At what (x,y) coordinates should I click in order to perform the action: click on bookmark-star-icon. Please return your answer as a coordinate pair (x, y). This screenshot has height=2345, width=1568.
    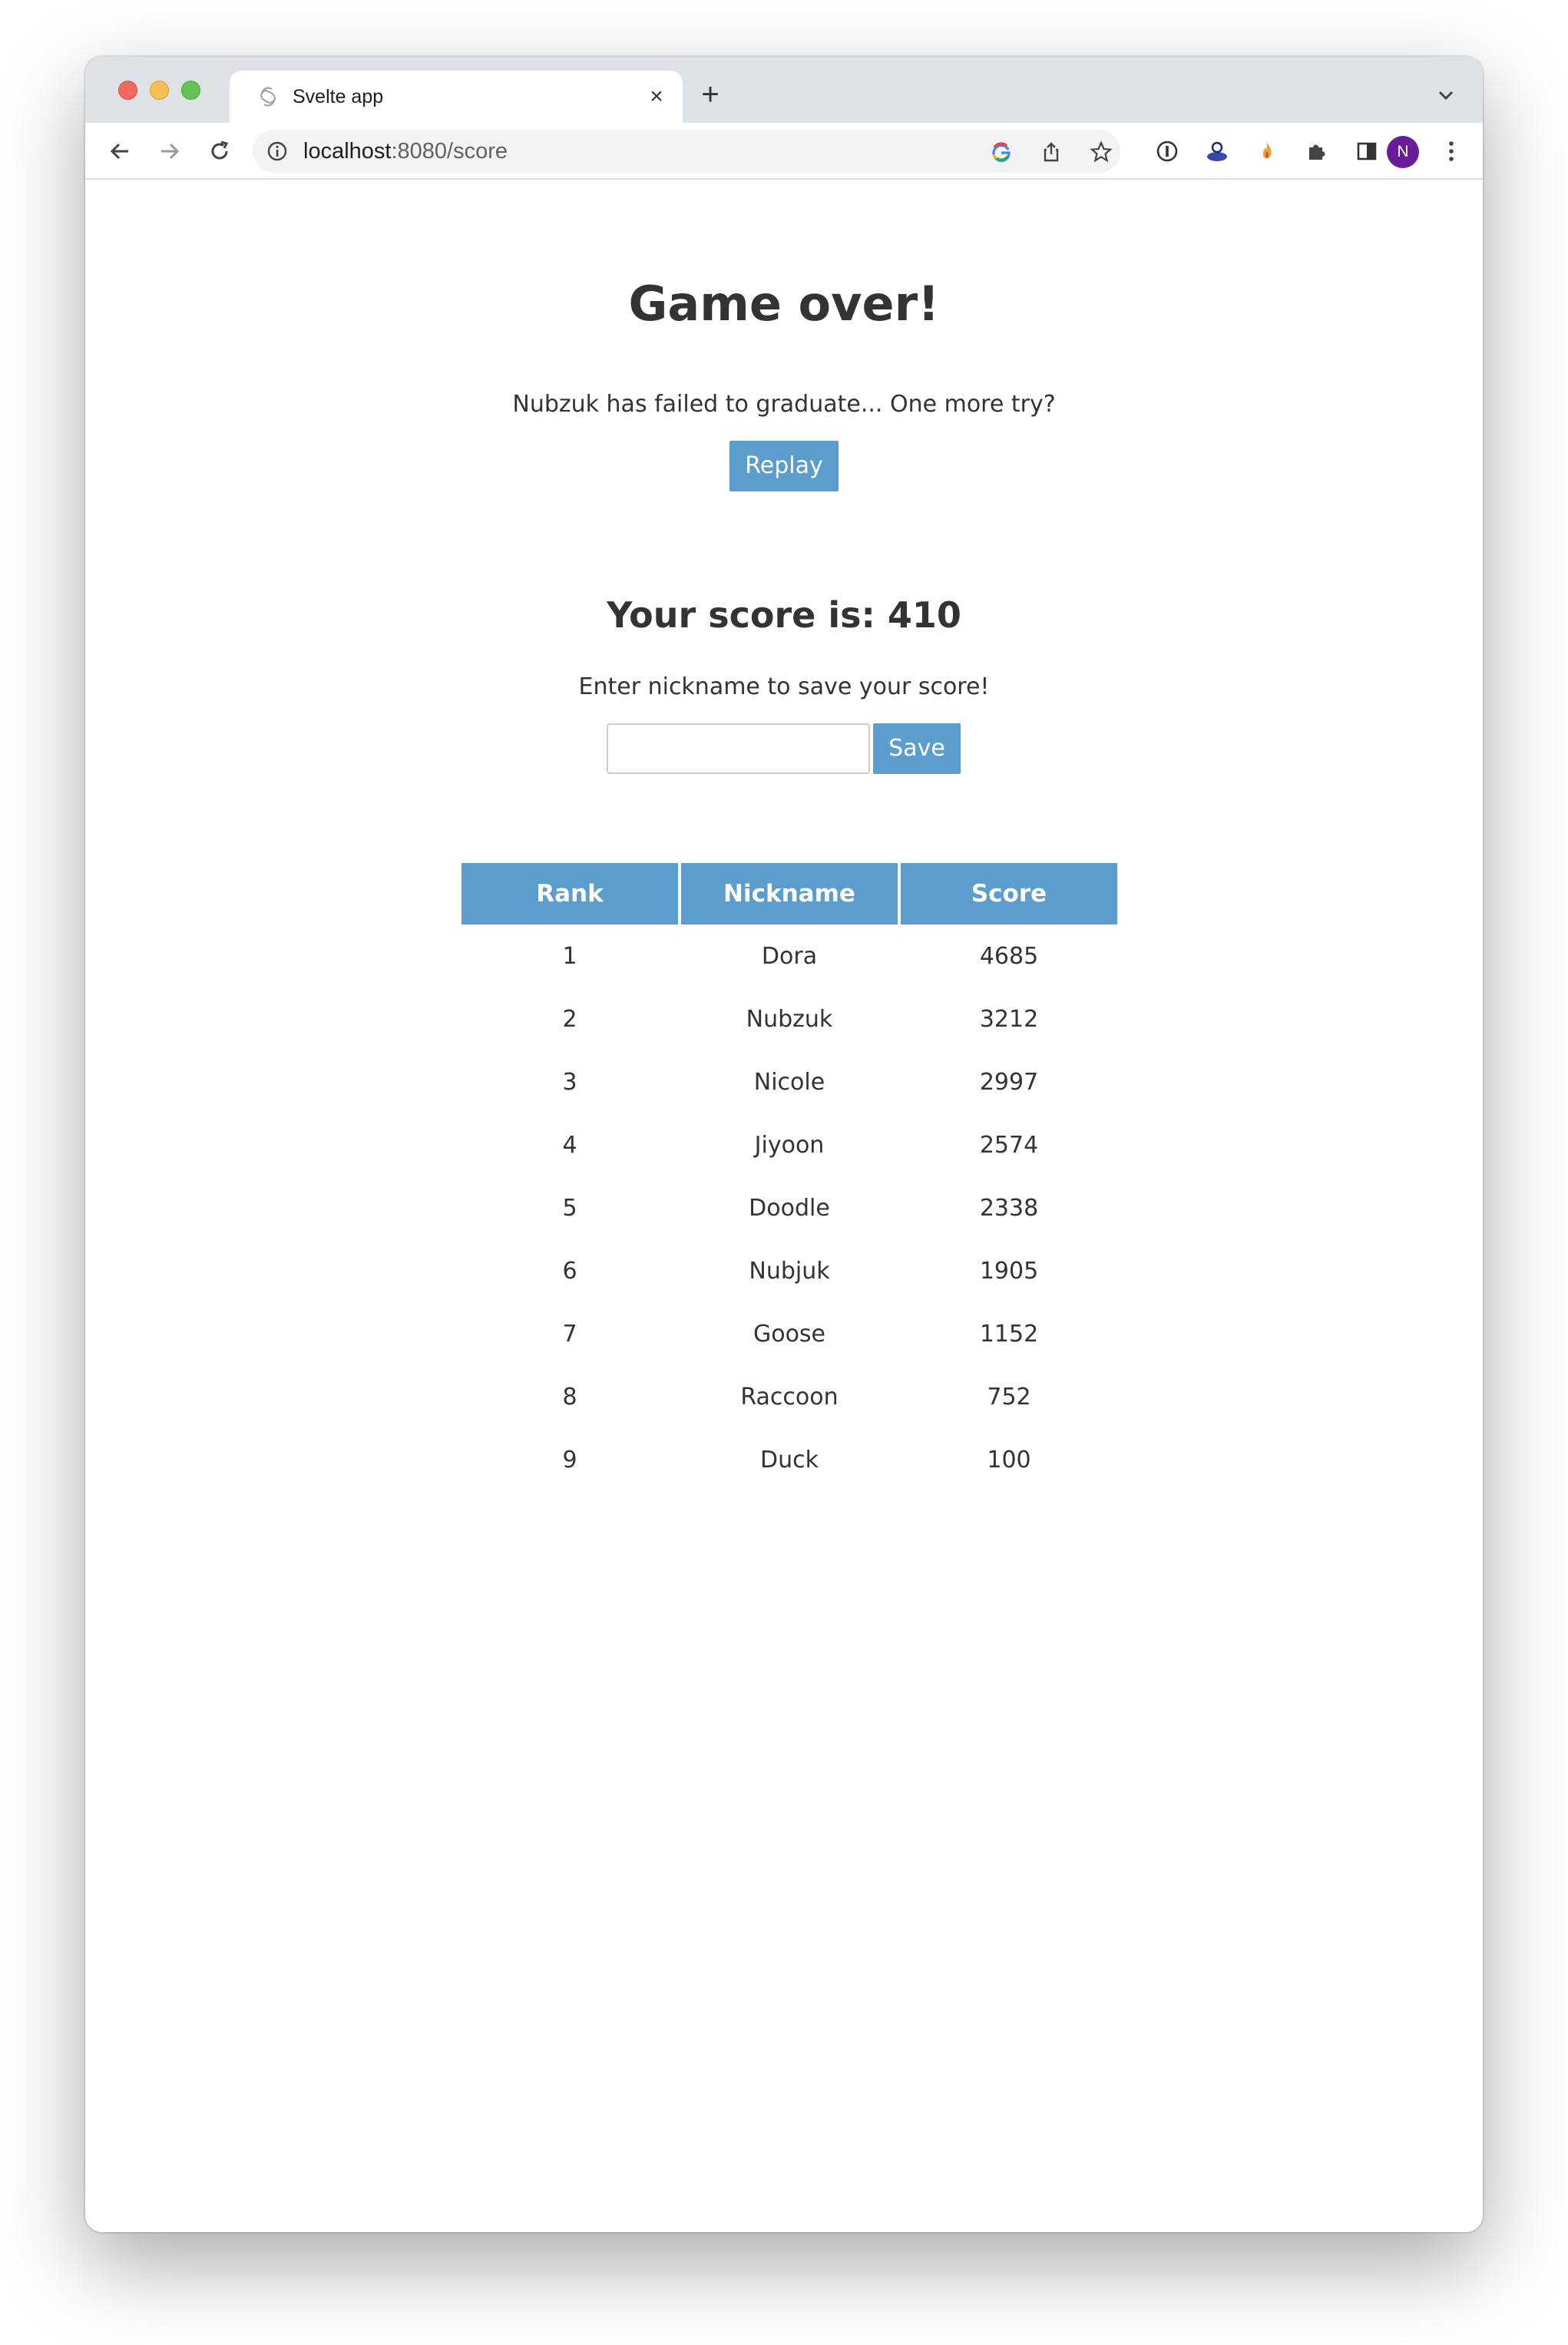
    Looking at the image, I should click on (1101, 152).